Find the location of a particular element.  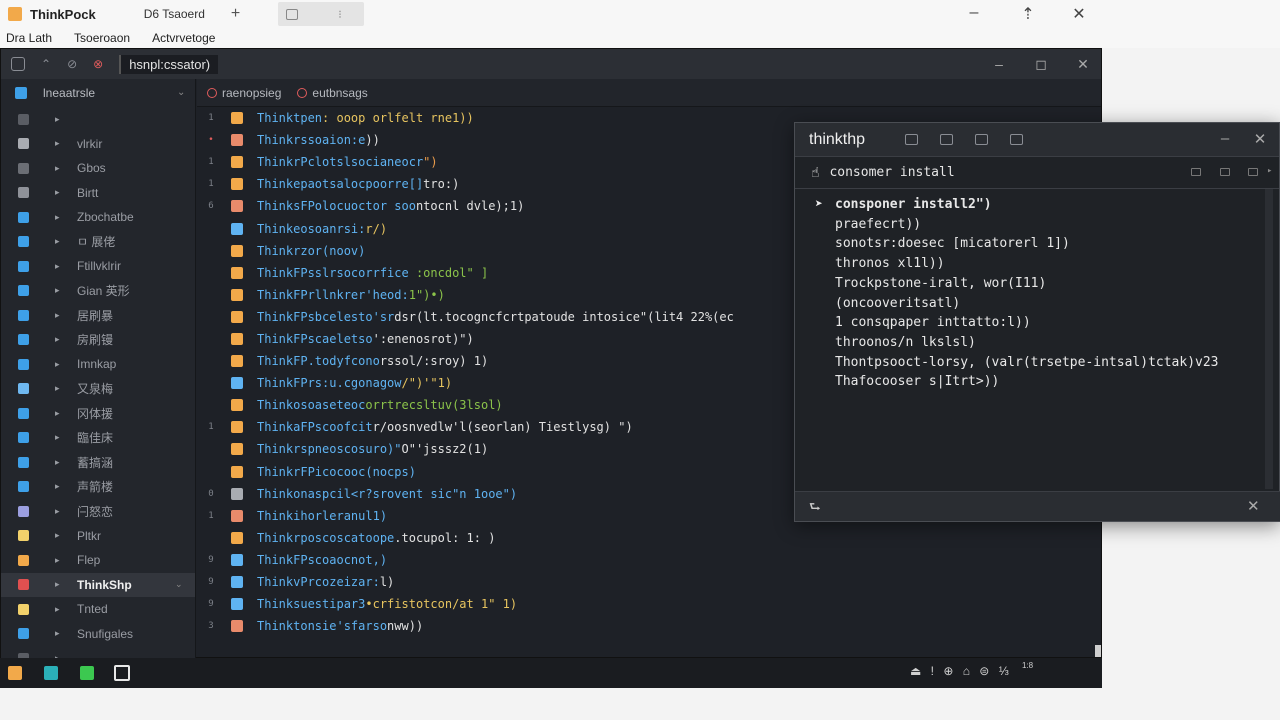

chevron-right-icon: ▸ is located at coordinates (1269, 171).